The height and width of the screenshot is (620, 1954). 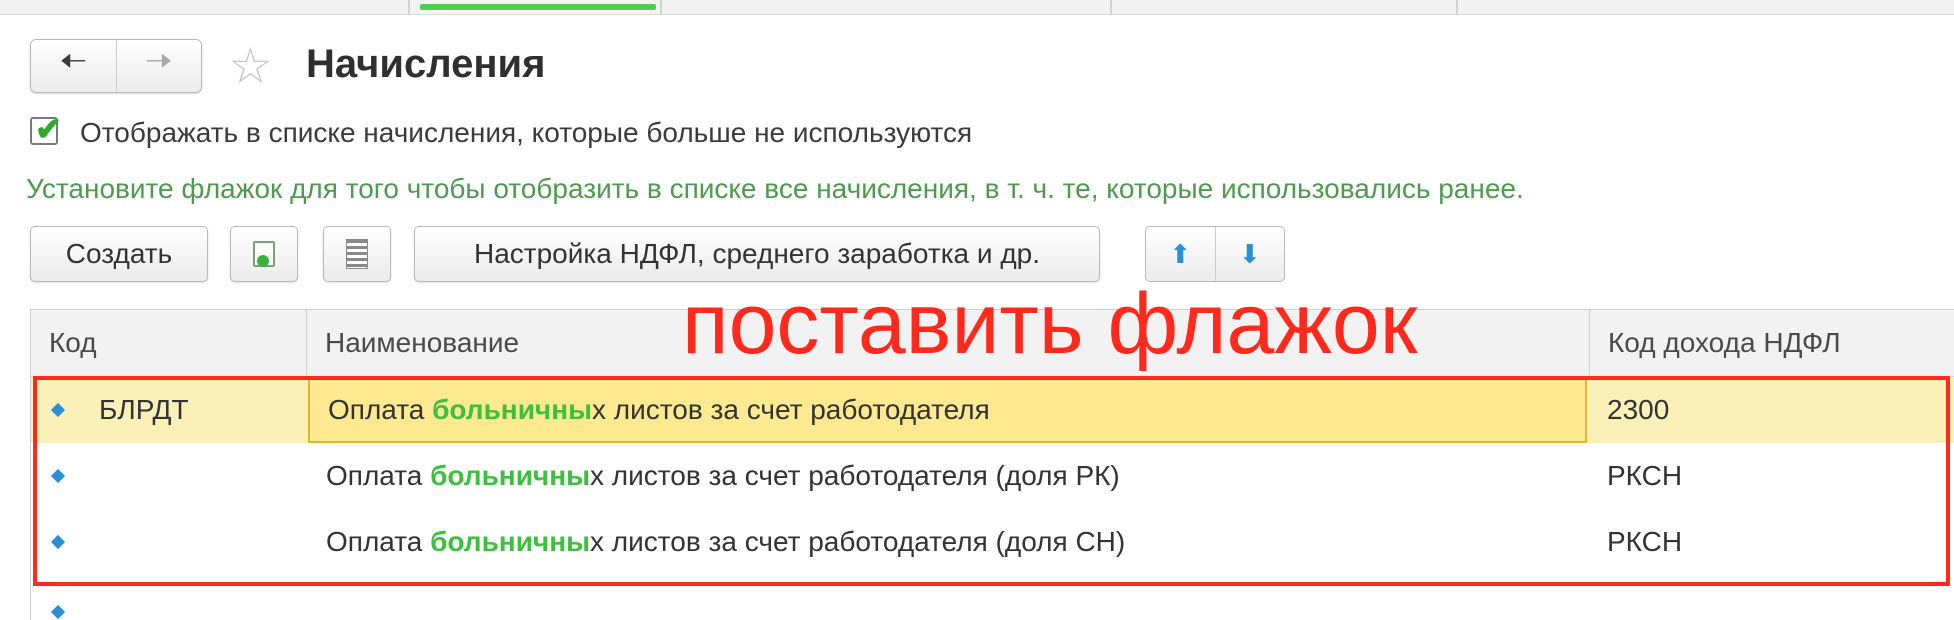 I want to click on star-icon: ☆, so click(x=250, y=66).